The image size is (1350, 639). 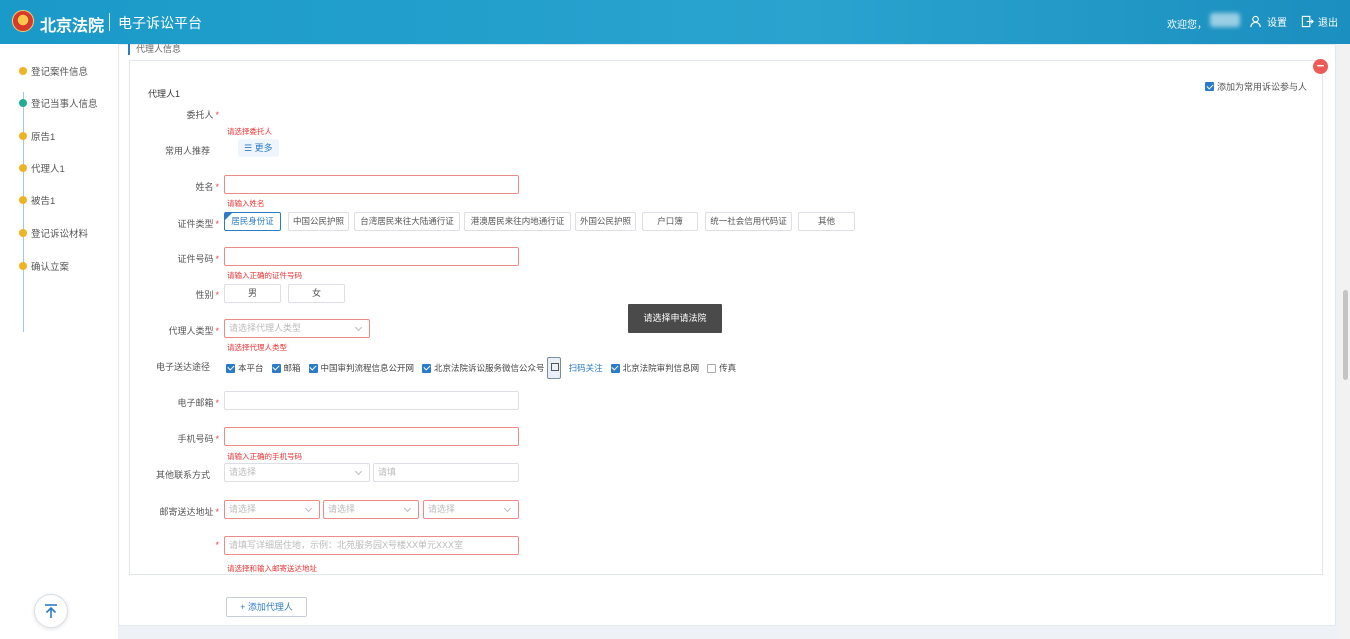 I want to click on step-label: 确认立案, so click(x=50, y=267).